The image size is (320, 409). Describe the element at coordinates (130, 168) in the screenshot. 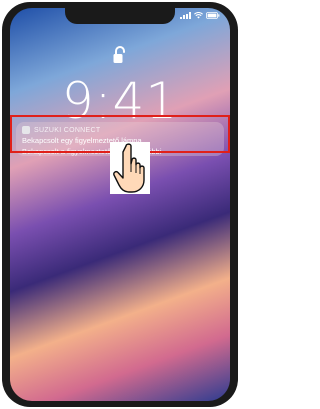

I see `tapping-hand-icon` at that location.